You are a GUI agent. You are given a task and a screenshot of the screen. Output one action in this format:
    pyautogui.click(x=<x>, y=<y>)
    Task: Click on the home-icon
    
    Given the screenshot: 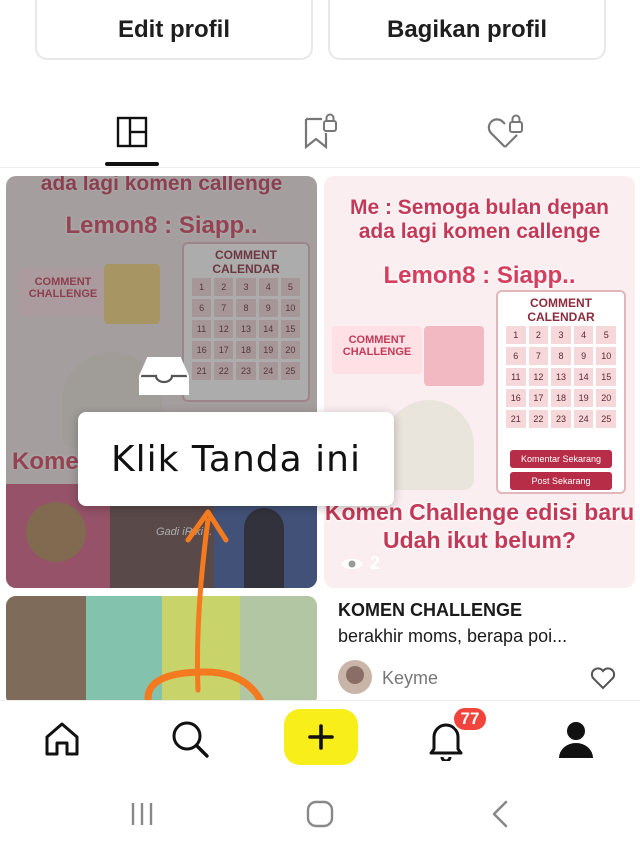 What is the action you would take?
    pyautogui.click(x=62, y=739)
    